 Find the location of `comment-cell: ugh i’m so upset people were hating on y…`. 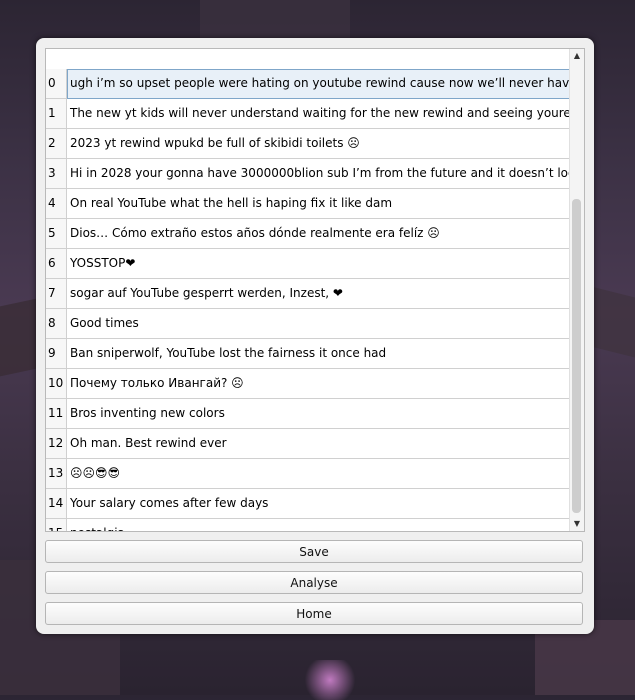

comment-cell: ugh i’m so upset people were hating on y… is located at coordinates (318, 84).